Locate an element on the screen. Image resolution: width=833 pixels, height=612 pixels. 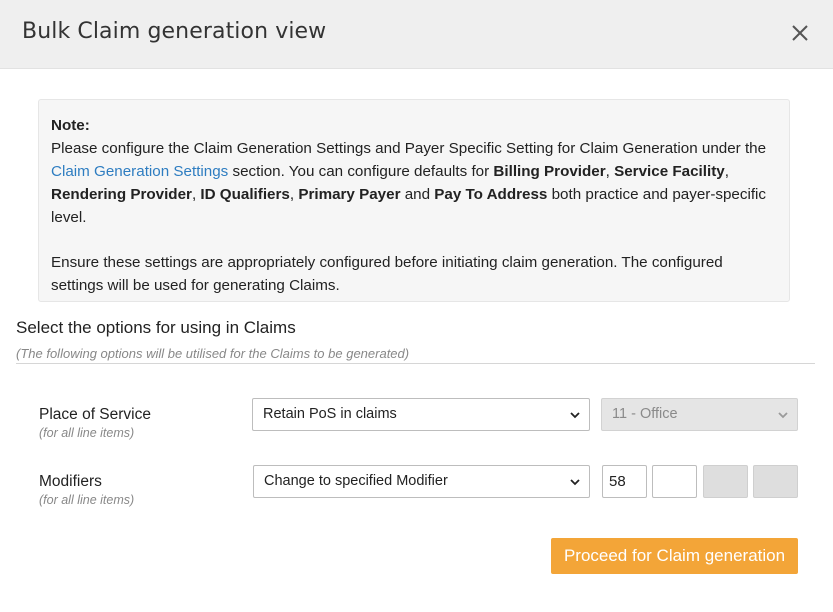
options-title: Select the options for using in Claims is located at coordinates (156, 327).